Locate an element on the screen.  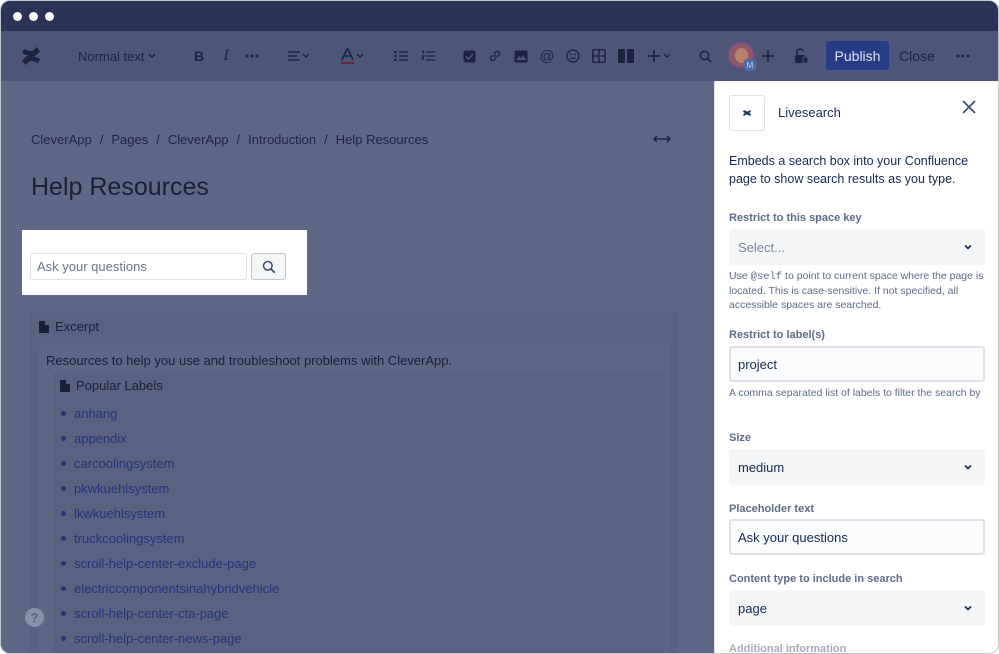
label-link: appendix is located at coordinates (100, 438).